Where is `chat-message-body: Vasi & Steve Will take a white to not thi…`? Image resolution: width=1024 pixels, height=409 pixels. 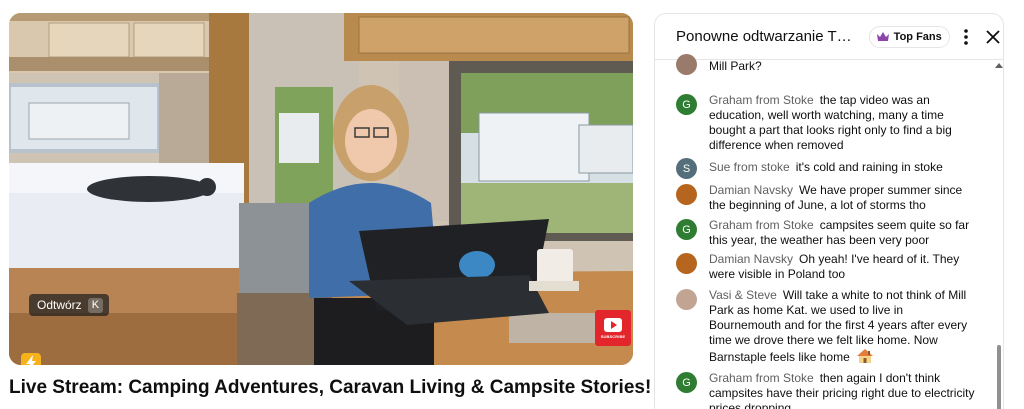
chat-message-body: Vasi & Steve Will take a white to not thi… is located at coordinates (842, 326).